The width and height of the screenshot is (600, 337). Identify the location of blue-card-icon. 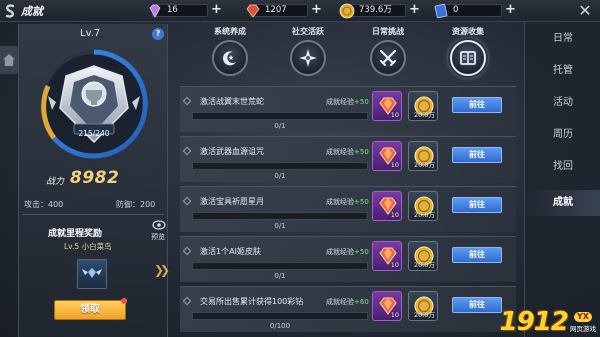
(441, 11).